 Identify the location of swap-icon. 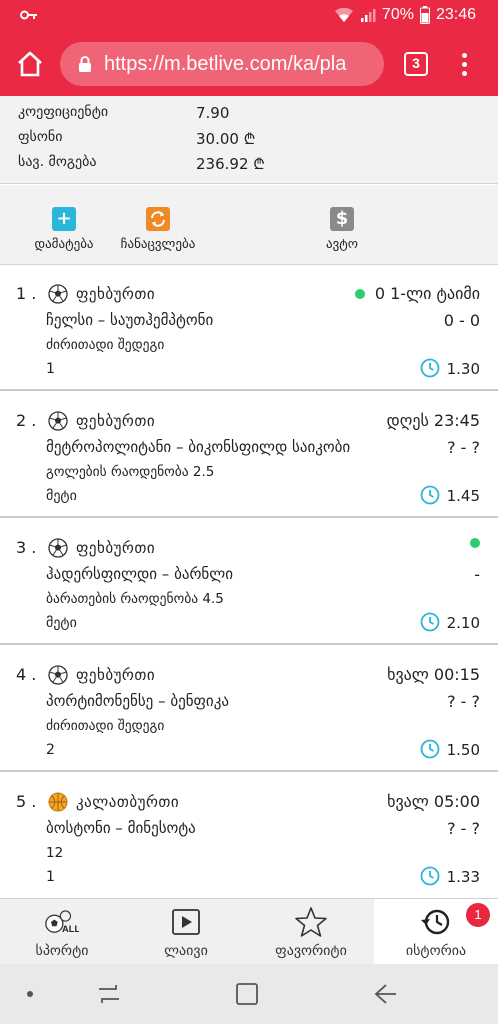
(158, 219).